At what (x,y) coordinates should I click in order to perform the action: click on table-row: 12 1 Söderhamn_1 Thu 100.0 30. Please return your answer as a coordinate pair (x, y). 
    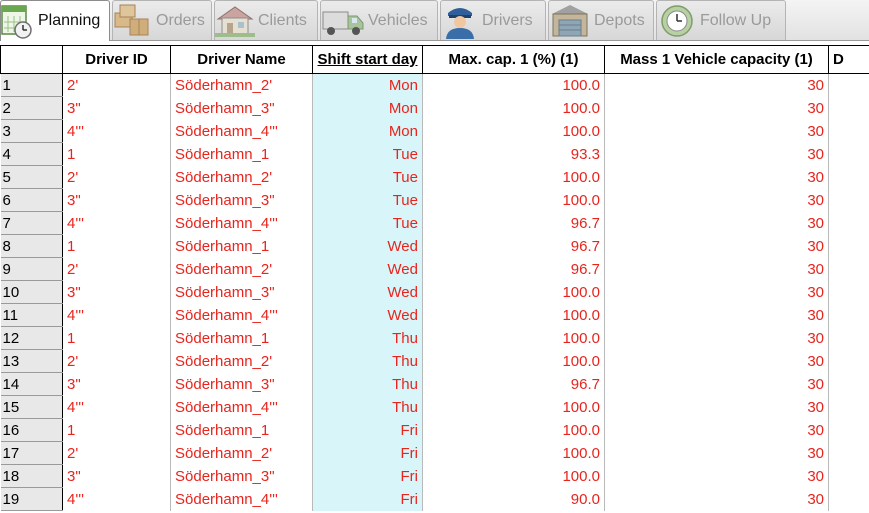
    Looking at the image, I should click on (434, 338).